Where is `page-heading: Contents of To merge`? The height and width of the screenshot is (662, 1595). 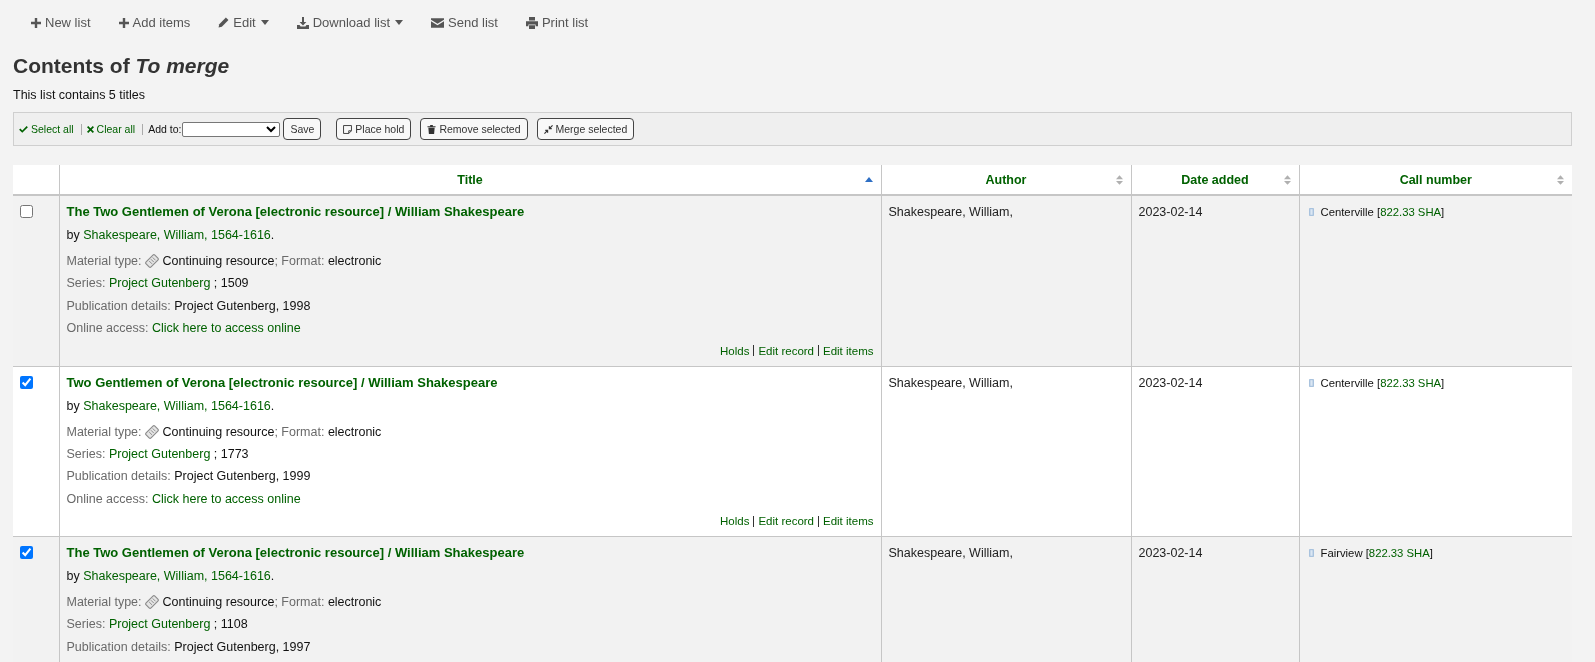
page-heading: Contents of To merge is located at coordinates (121, 65).